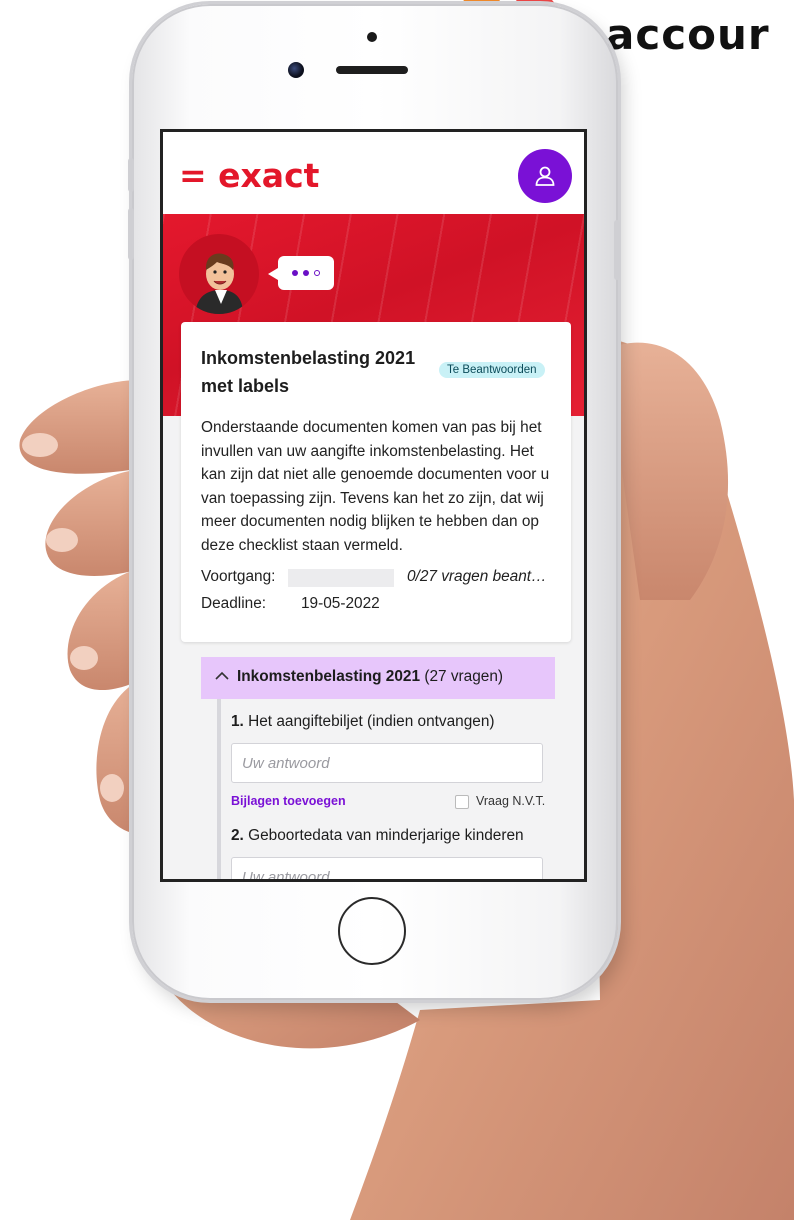 This screenshot has height=1220, width=794. What do you see at coordinates (237, 835) in the screenshot?
I see `question-number: 2.` at bounding box center [237, 835].